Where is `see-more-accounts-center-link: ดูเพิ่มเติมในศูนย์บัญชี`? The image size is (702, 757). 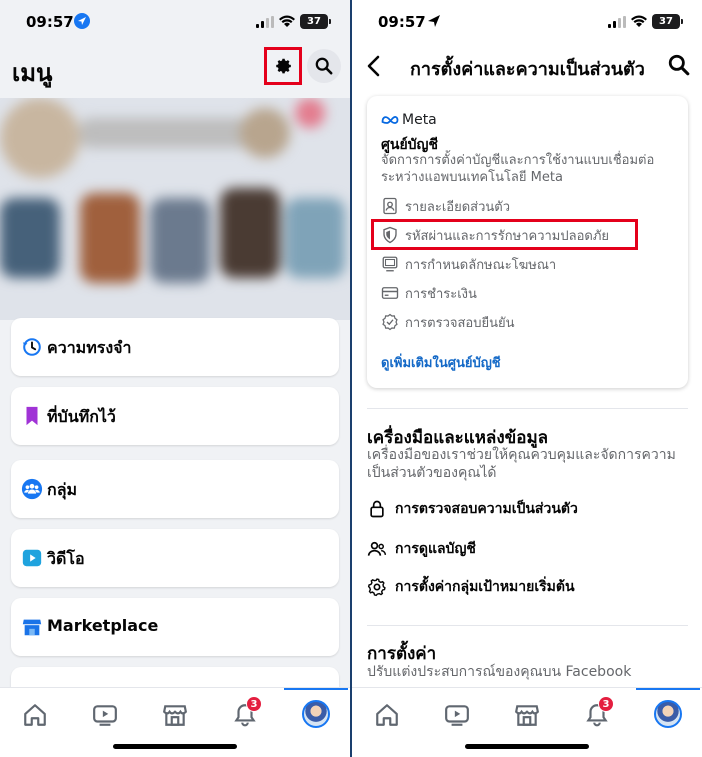
see-more-accounts-center-link: ดูเพิ่มเติมในศูนย์บัญชี is located at coordinates (441, 362).